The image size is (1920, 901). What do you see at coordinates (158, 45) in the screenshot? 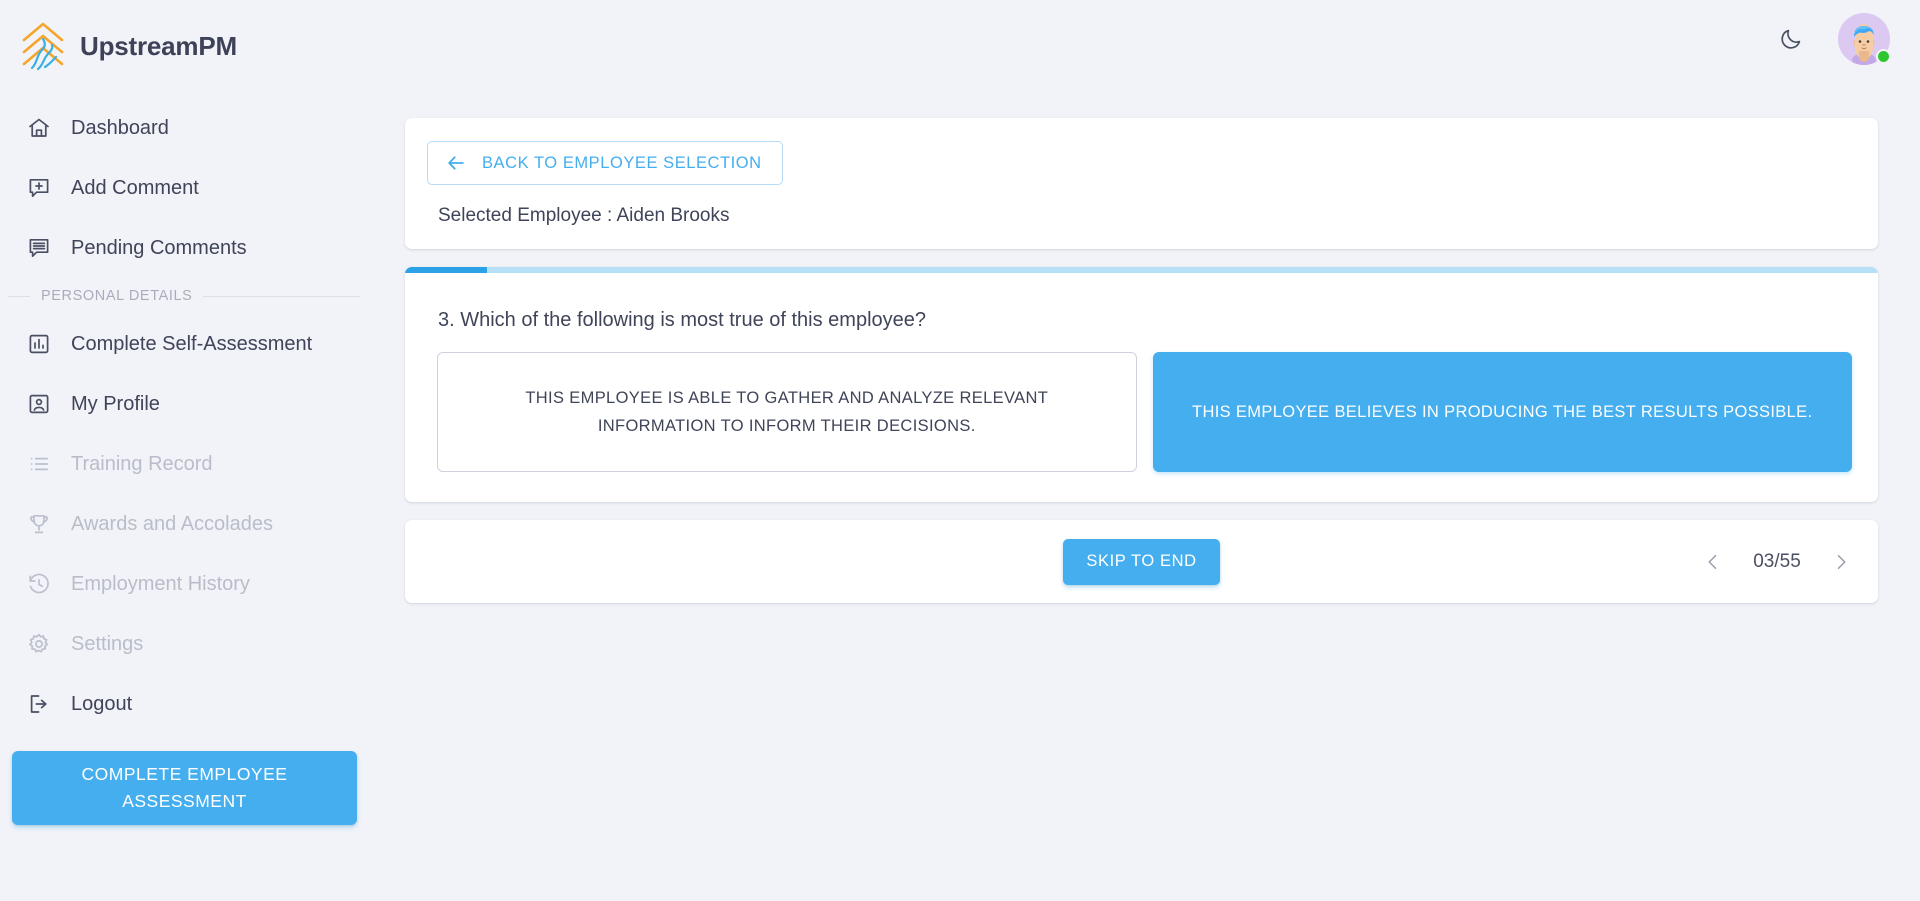
I see `brand-name: UpstreamPM` at bounding box center [158, 45].